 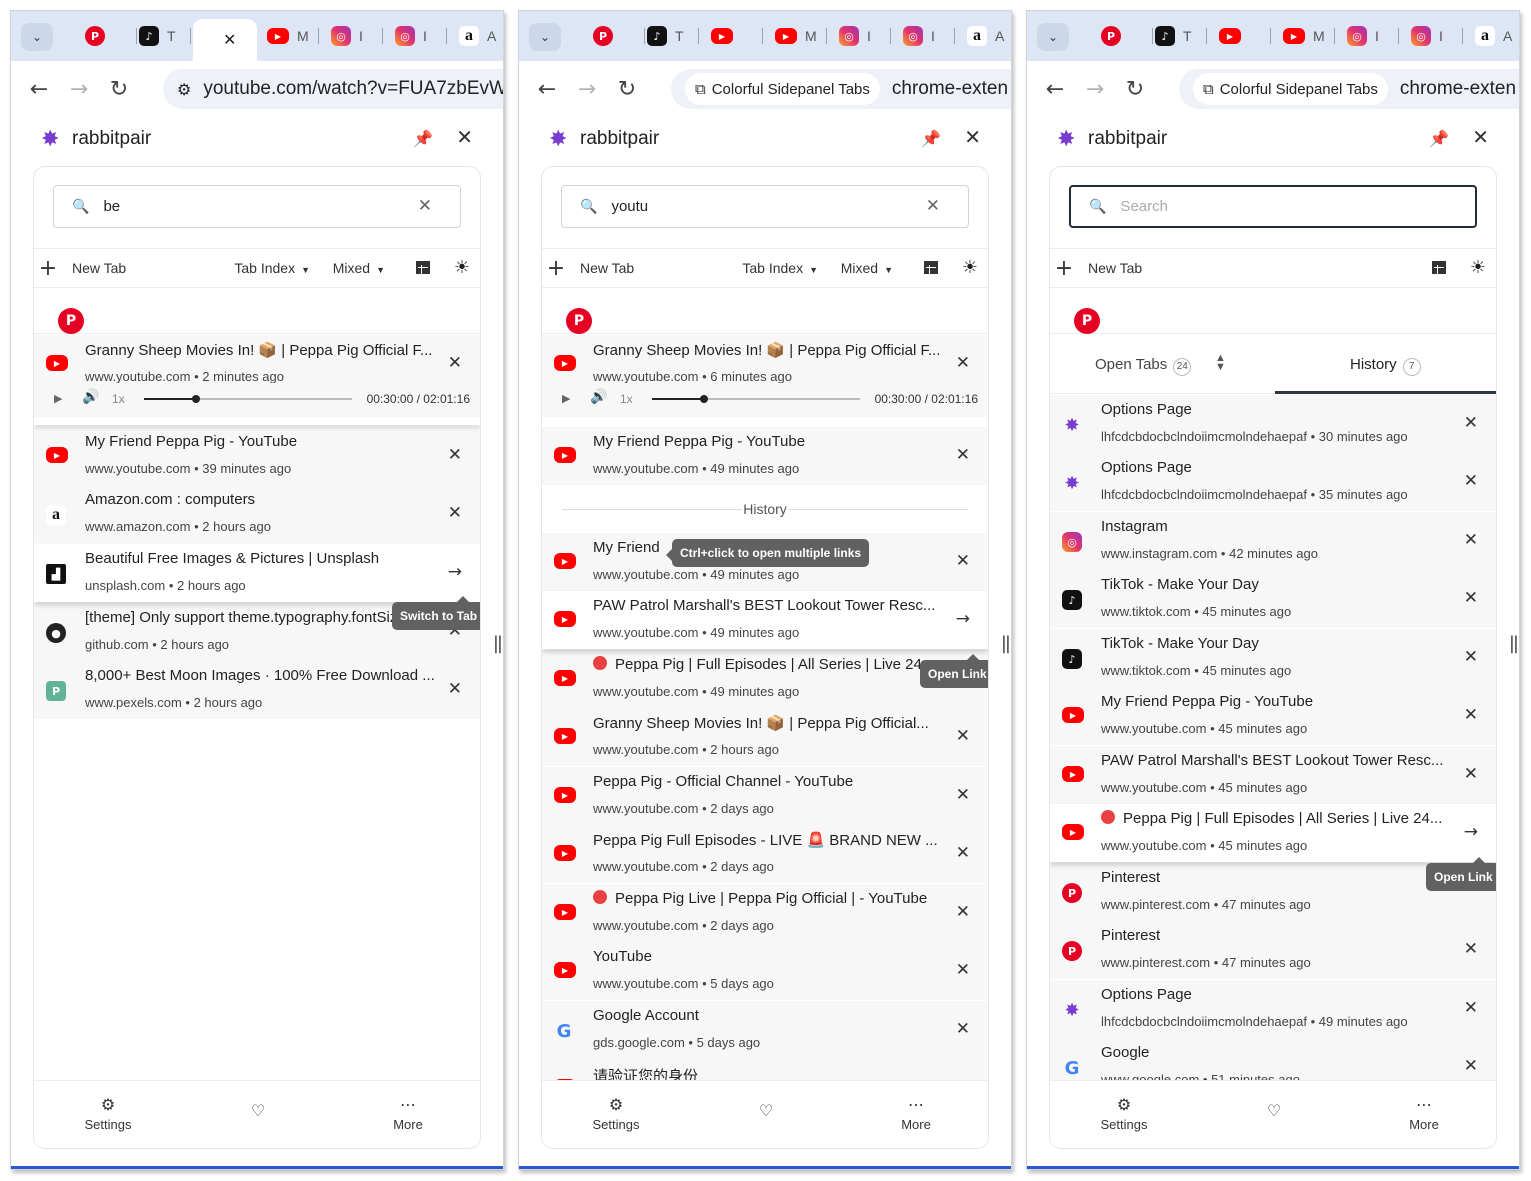 What do you see at coordinates (547, 89) in the screenshot?
I see `back-icon: ←` at bounding box center [547, 89].